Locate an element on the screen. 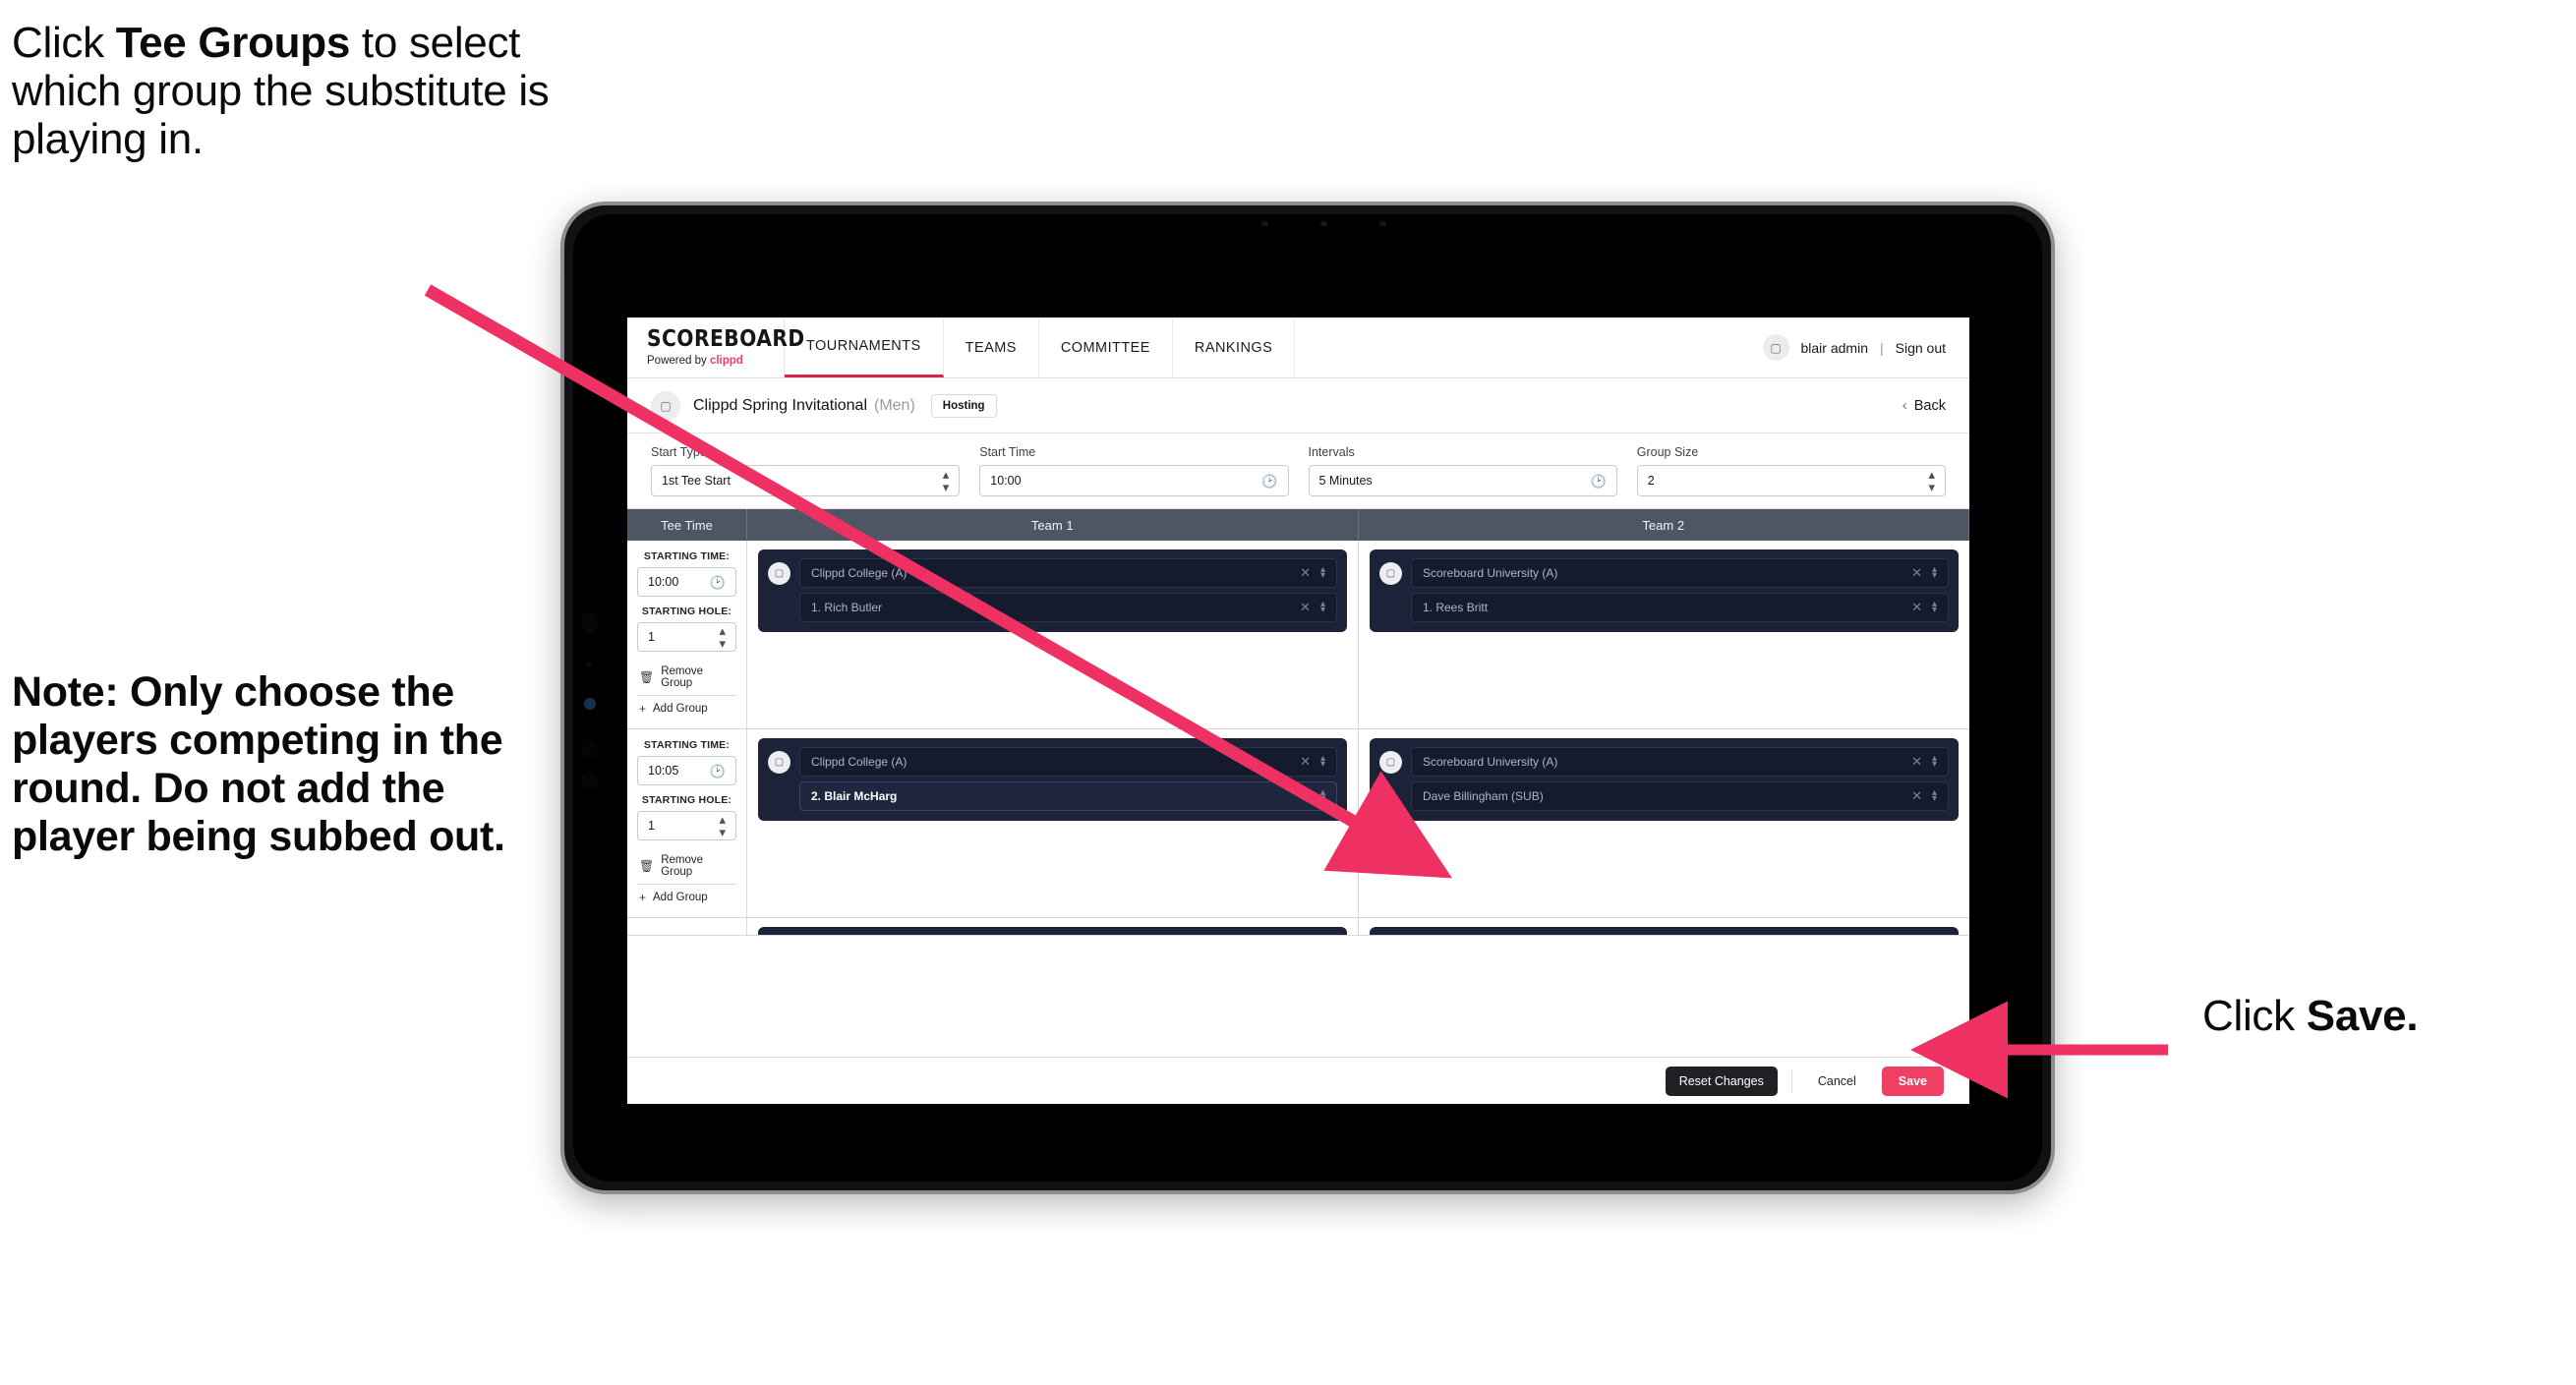  group-size-select: 2 ▴ ▾ is located at coordinates (1791, 480).